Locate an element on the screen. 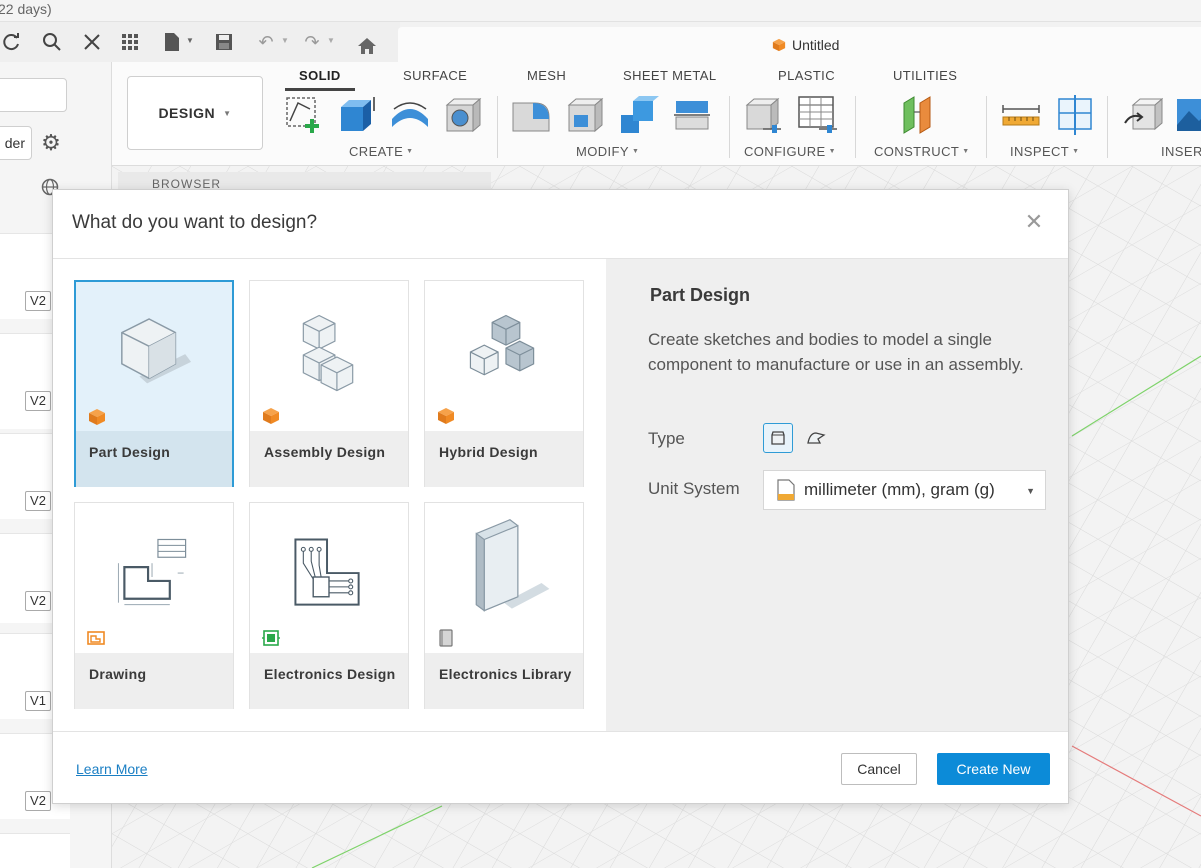  undo-dropdown-icon: ▼ is located at coordinates (285, 40).